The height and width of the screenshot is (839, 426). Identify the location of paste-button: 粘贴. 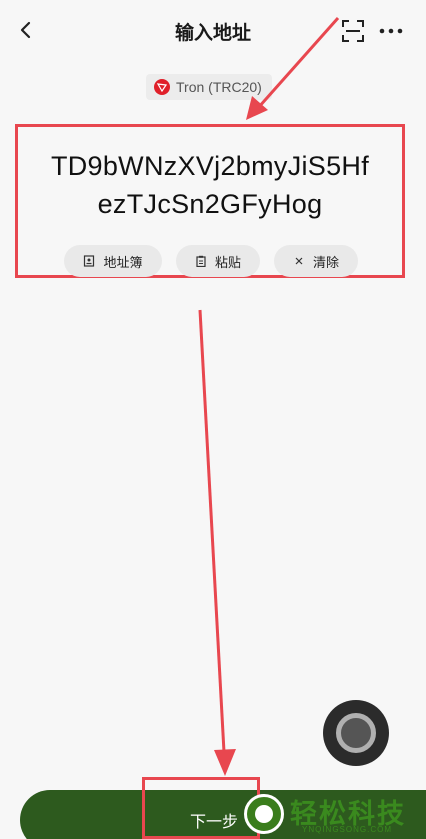
(218, 261).